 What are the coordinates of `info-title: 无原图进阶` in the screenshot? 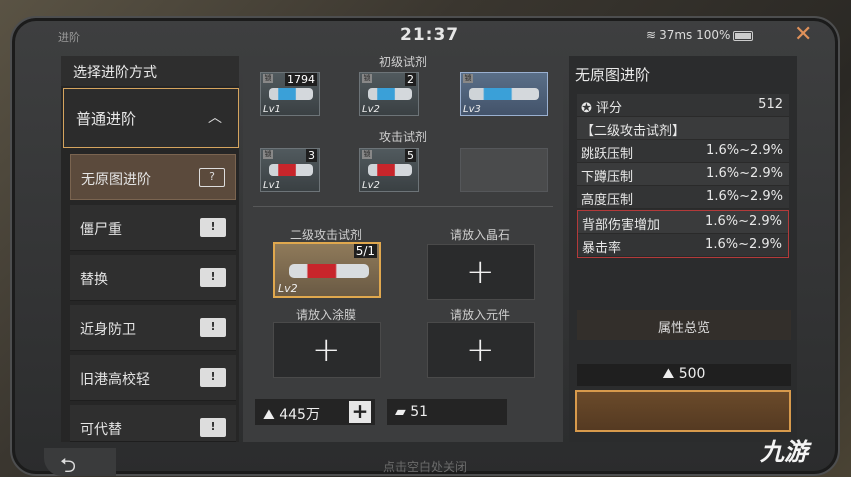 It's located at (613, 75).